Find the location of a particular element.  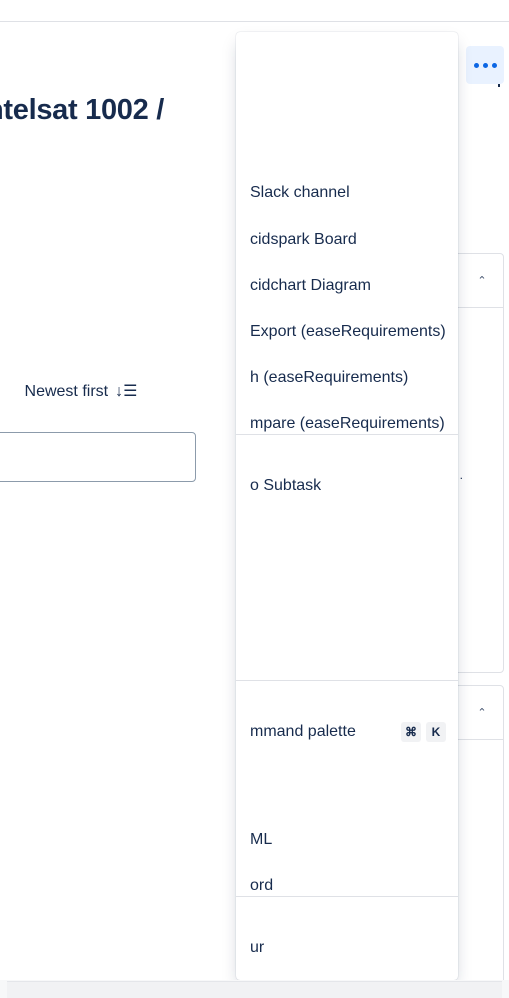

keyboard-key: ⌘ is located at coordinates (411, 732).